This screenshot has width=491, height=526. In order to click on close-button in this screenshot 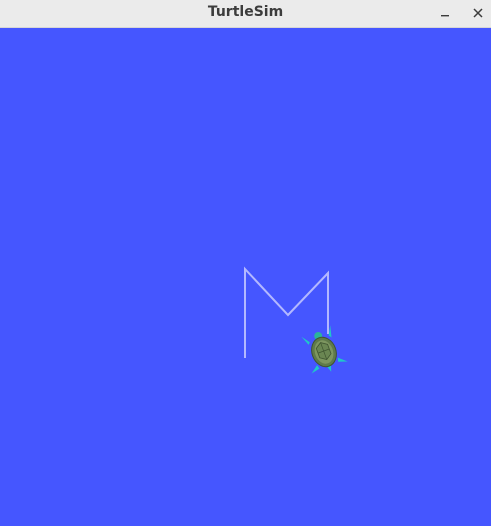, I will do `click(478, 13)`.